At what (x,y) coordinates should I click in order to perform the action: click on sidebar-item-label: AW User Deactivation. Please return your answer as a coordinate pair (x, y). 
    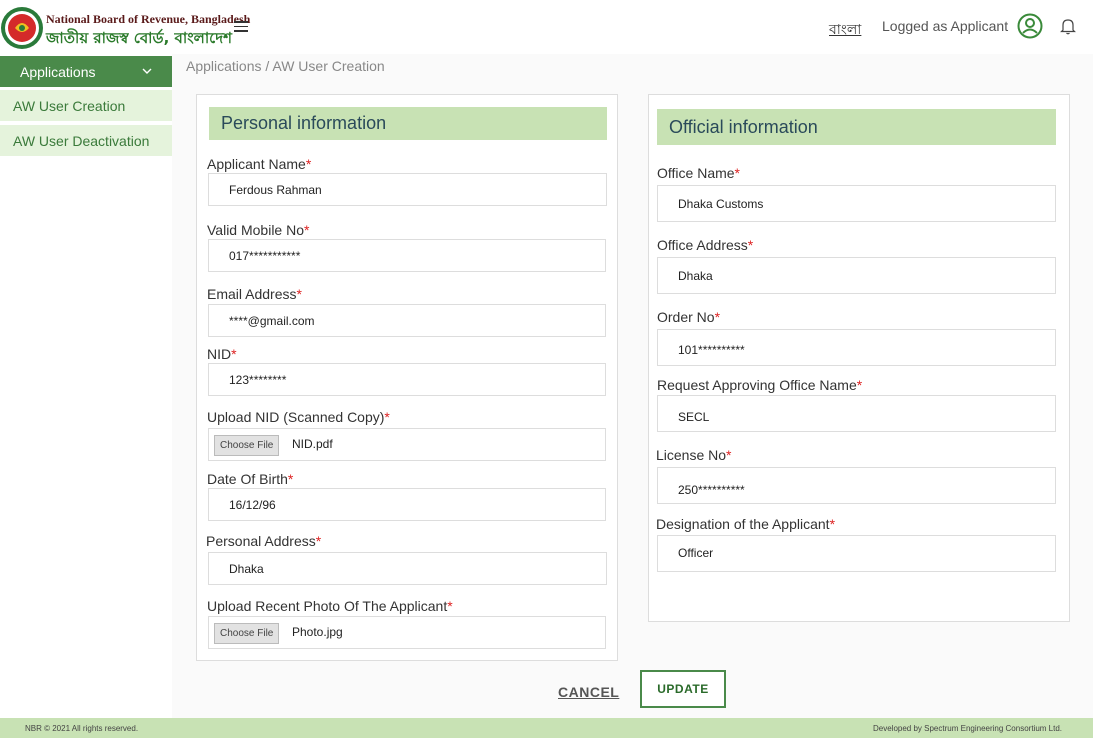
    Looking at the image, I should click on (81, 141).